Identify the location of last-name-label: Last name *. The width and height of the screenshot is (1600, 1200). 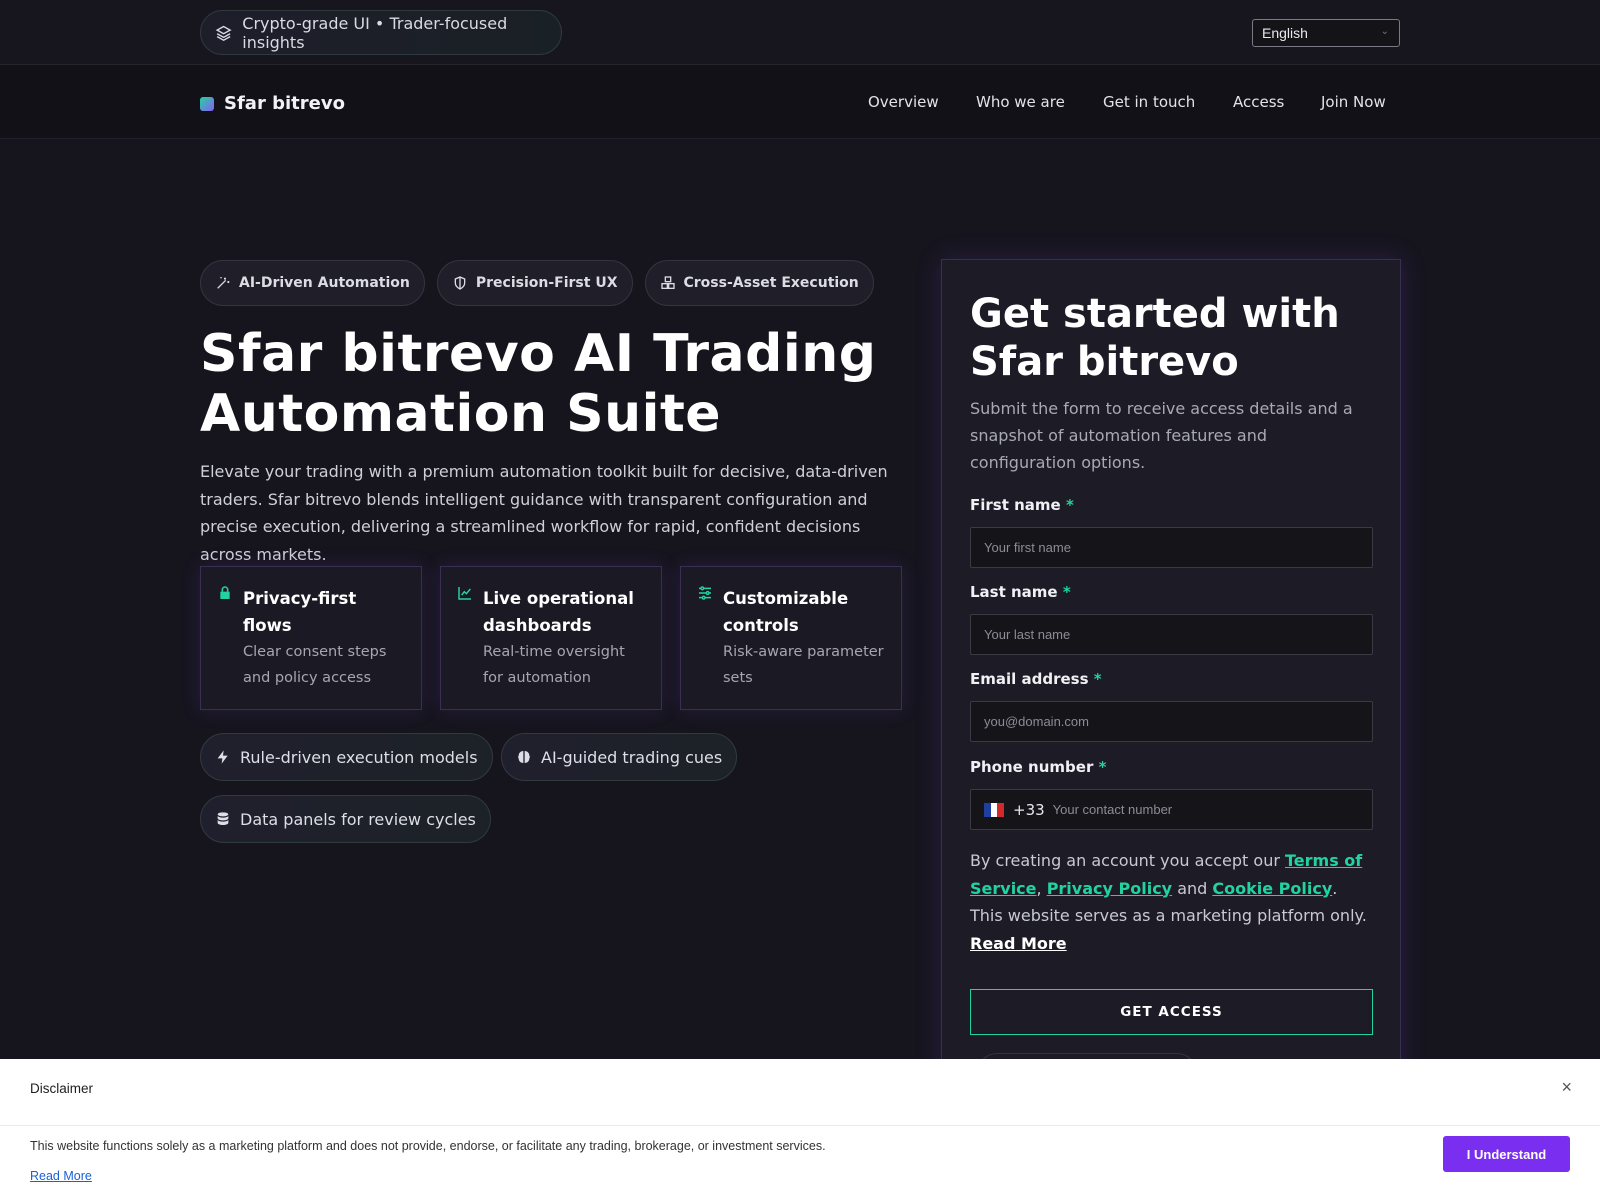
(1020, 592).